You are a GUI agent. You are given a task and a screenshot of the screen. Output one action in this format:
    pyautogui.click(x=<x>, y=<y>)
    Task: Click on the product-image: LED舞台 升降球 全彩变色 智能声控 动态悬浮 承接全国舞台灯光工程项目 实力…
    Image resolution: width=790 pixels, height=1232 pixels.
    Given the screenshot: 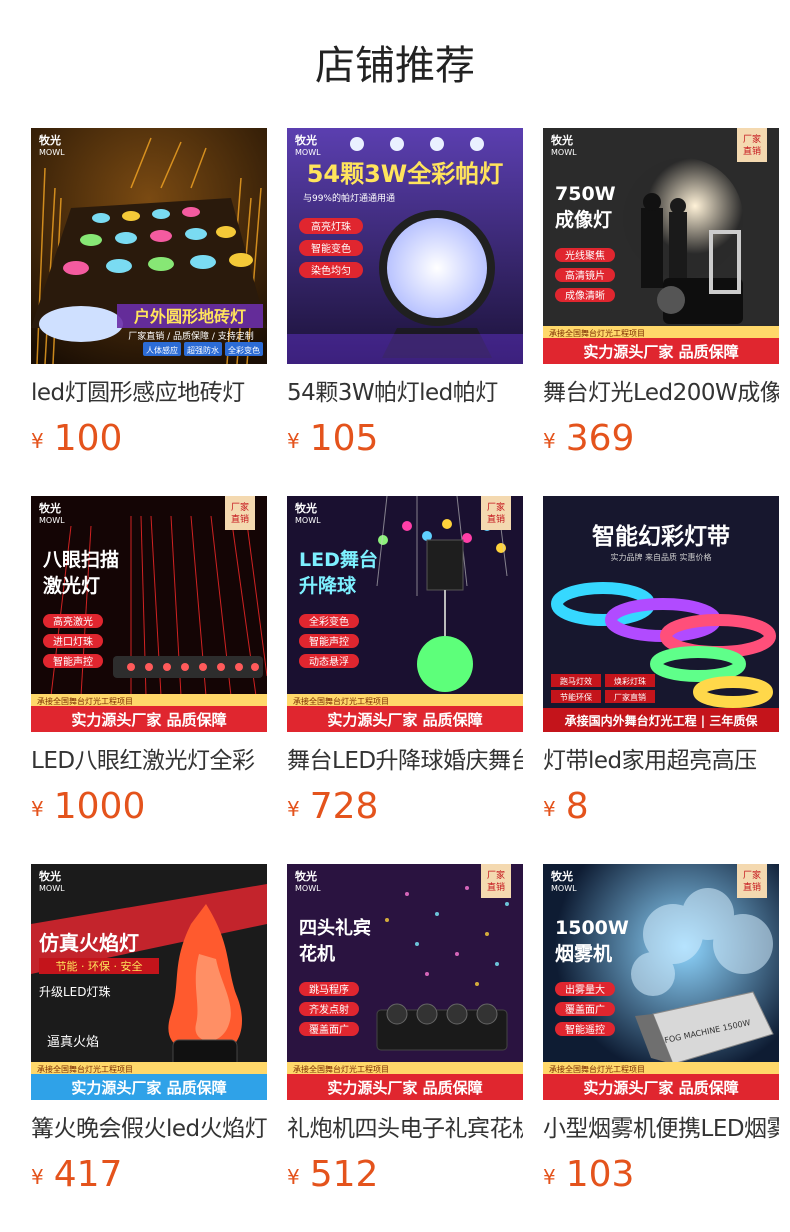 What is the action you would take?
    pyautogui.click(x=405, y=614)
    